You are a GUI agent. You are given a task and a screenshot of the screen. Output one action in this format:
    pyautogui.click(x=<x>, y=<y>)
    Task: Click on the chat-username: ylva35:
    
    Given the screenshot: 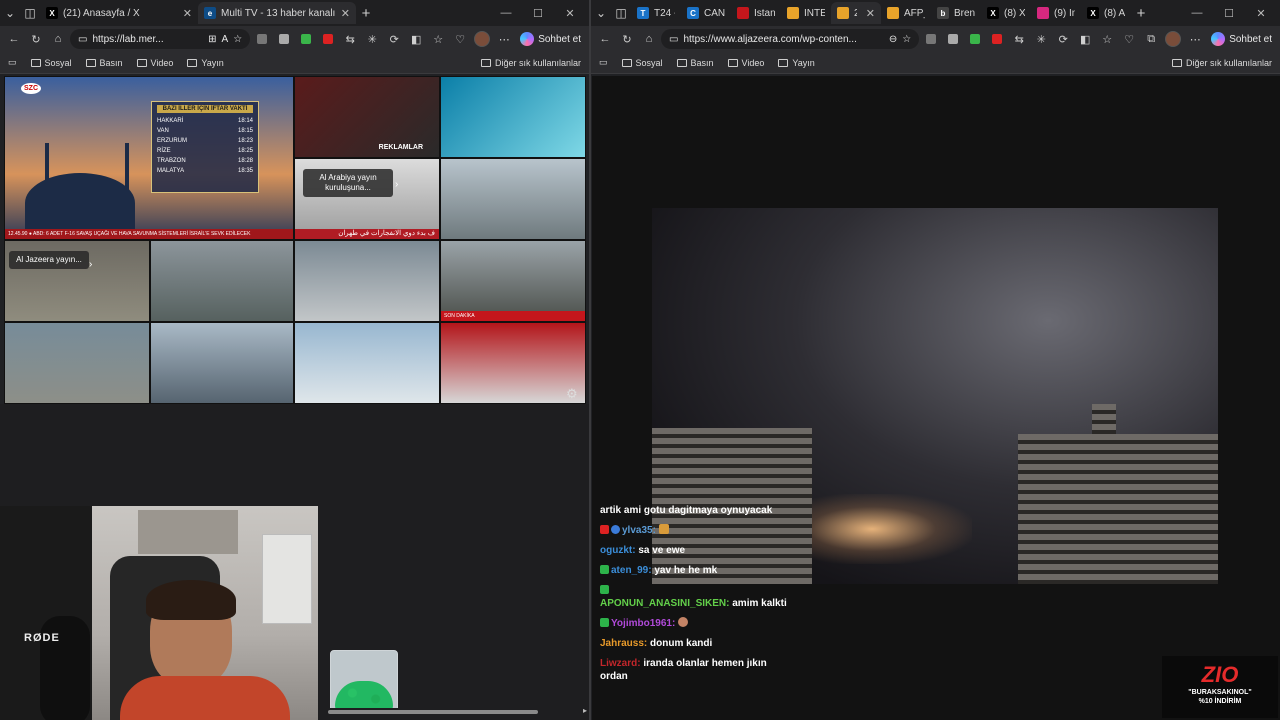 What is the action you would take?
    pyautogui.click(x=639, y=530)
    